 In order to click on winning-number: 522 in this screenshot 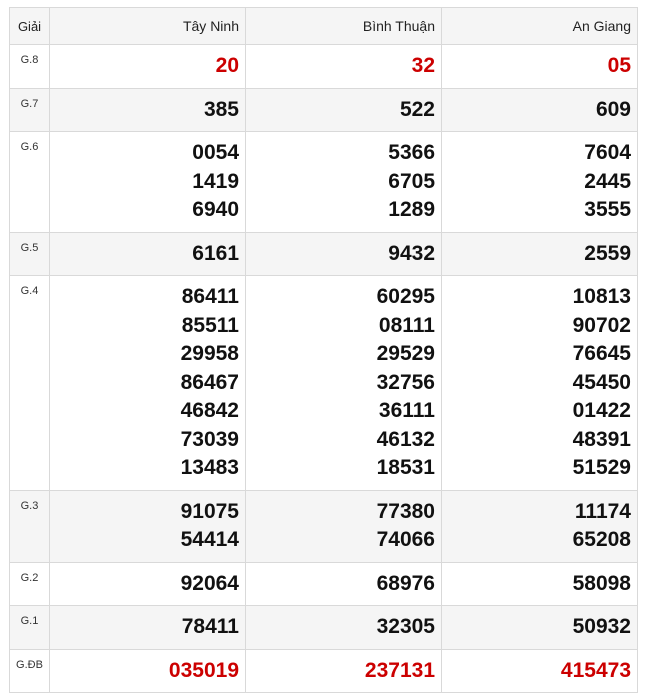, I will do `click(340, 110)`.